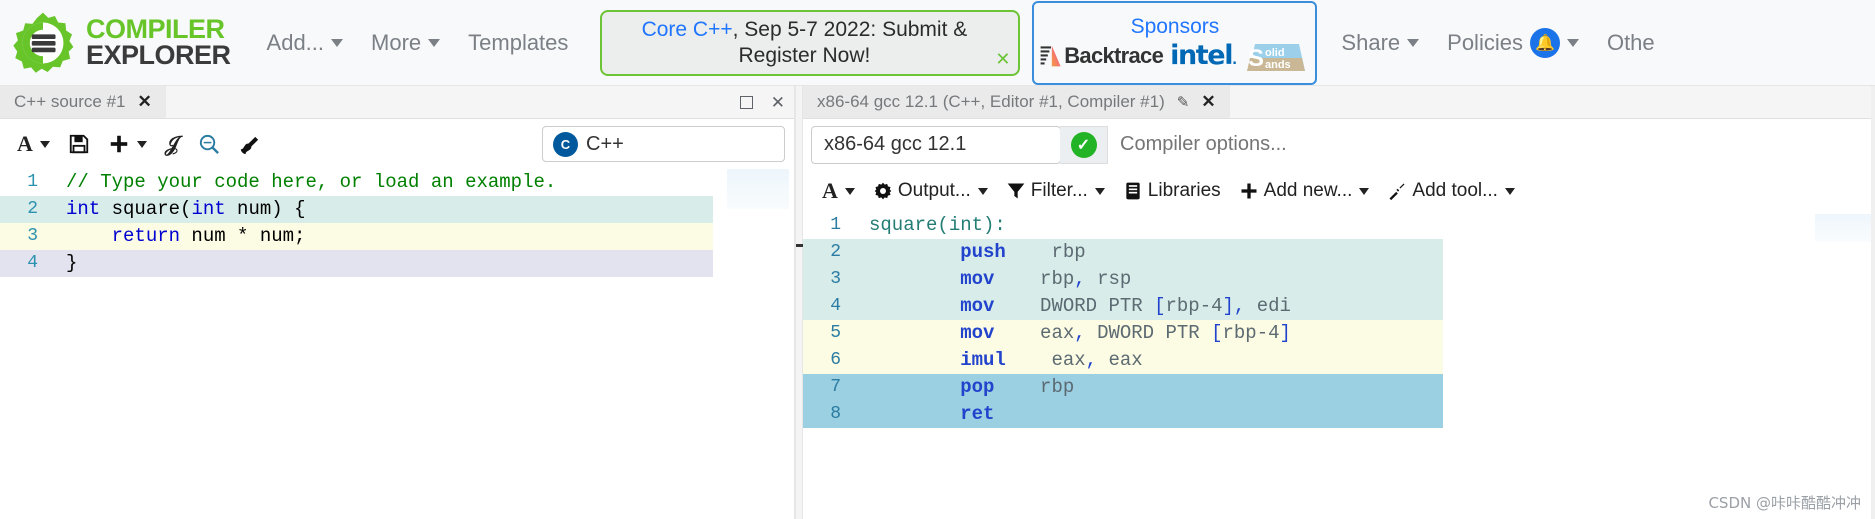 This screenshot has height=519, width=1875. I want to click on maximize-icon, so click(746, 102).